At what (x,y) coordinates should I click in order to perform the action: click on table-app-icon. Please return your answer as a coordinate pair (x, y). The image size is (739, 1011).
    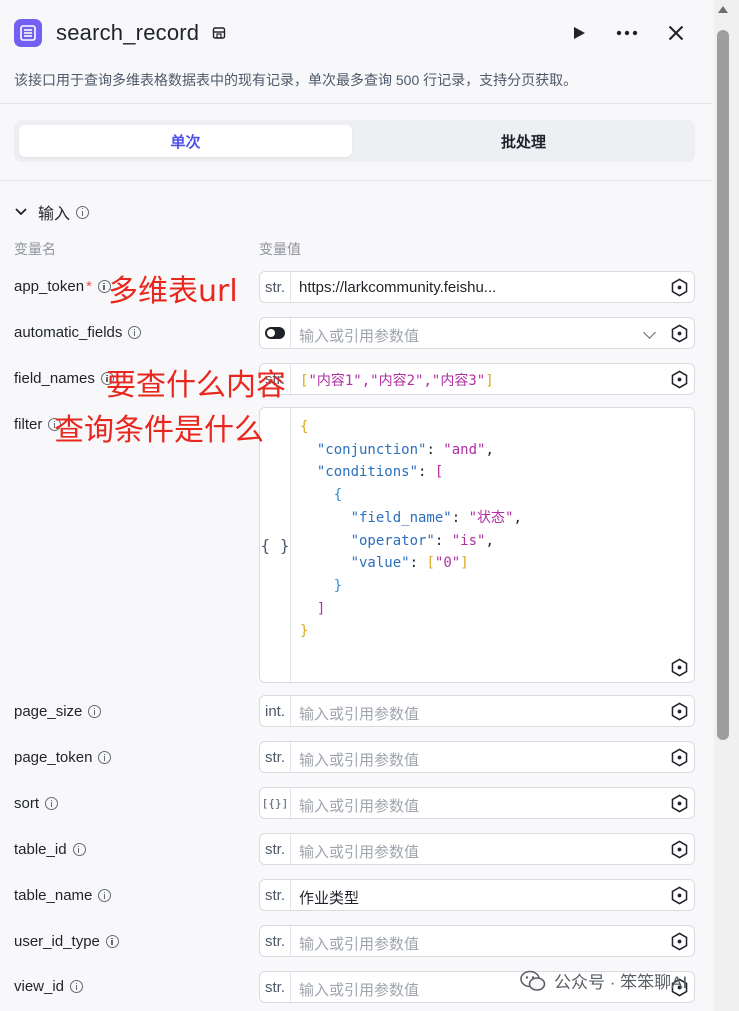
    Looking at the image, I should click on (28, 33).